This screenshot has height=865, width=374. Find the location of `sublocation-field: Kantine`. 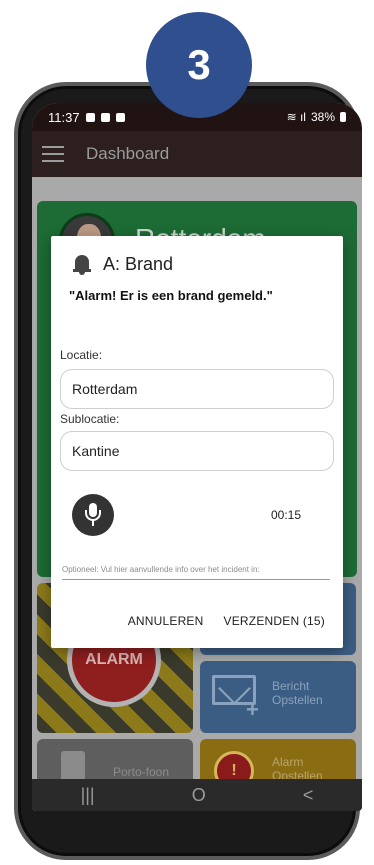

sublocation-field: Kantine is located at coordinates (197, 451).